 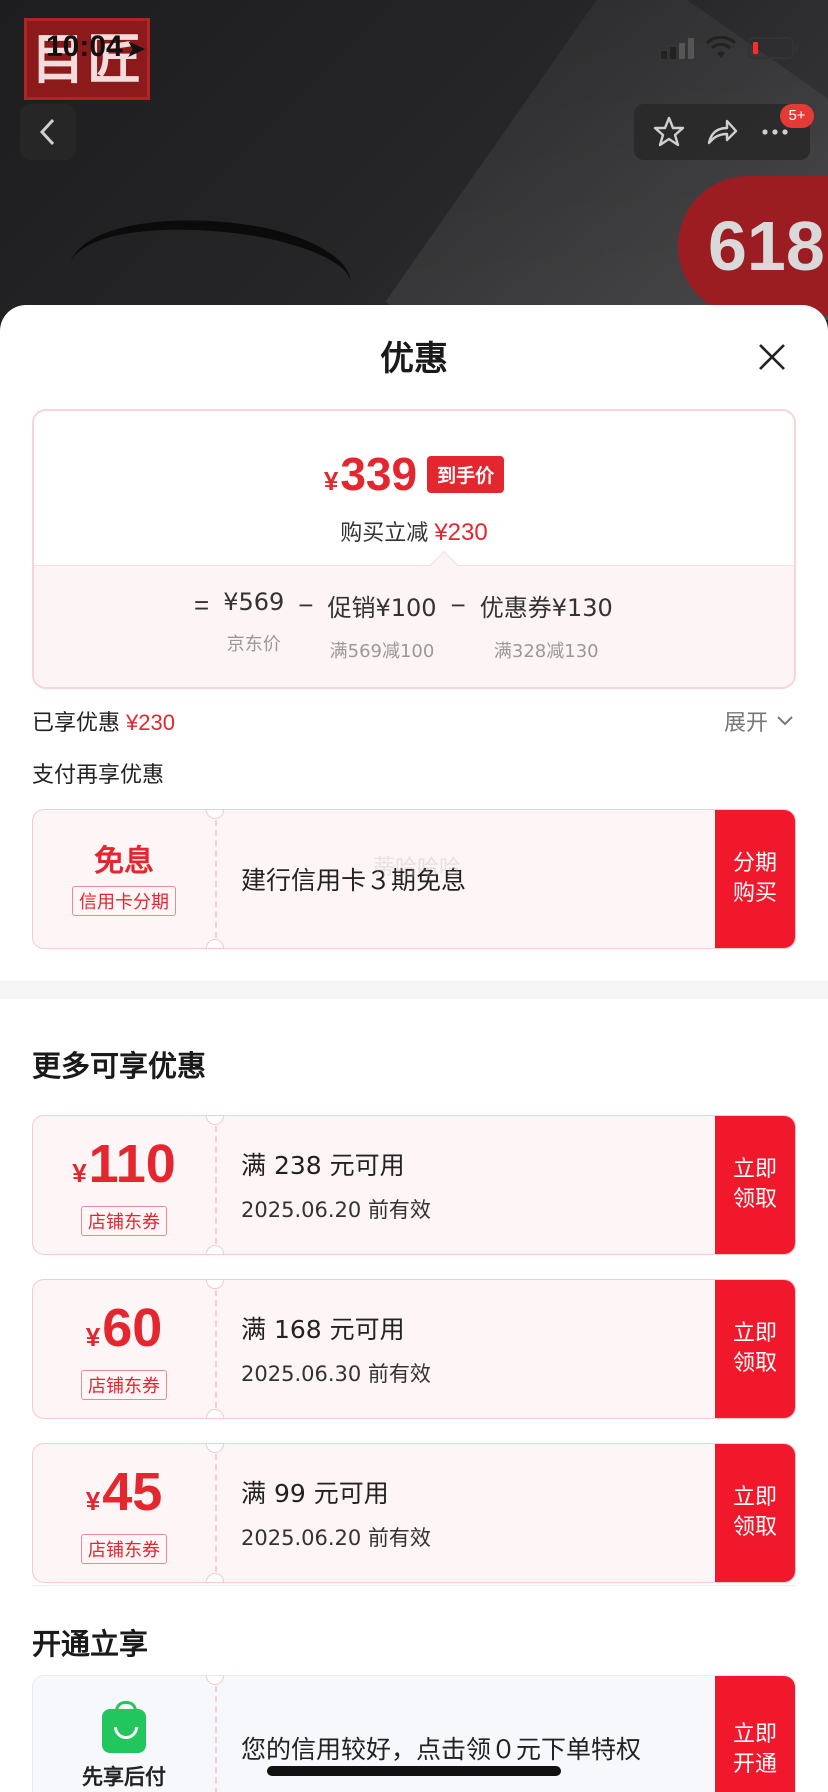 I want to click on back-button, so click(x=48, y=132).